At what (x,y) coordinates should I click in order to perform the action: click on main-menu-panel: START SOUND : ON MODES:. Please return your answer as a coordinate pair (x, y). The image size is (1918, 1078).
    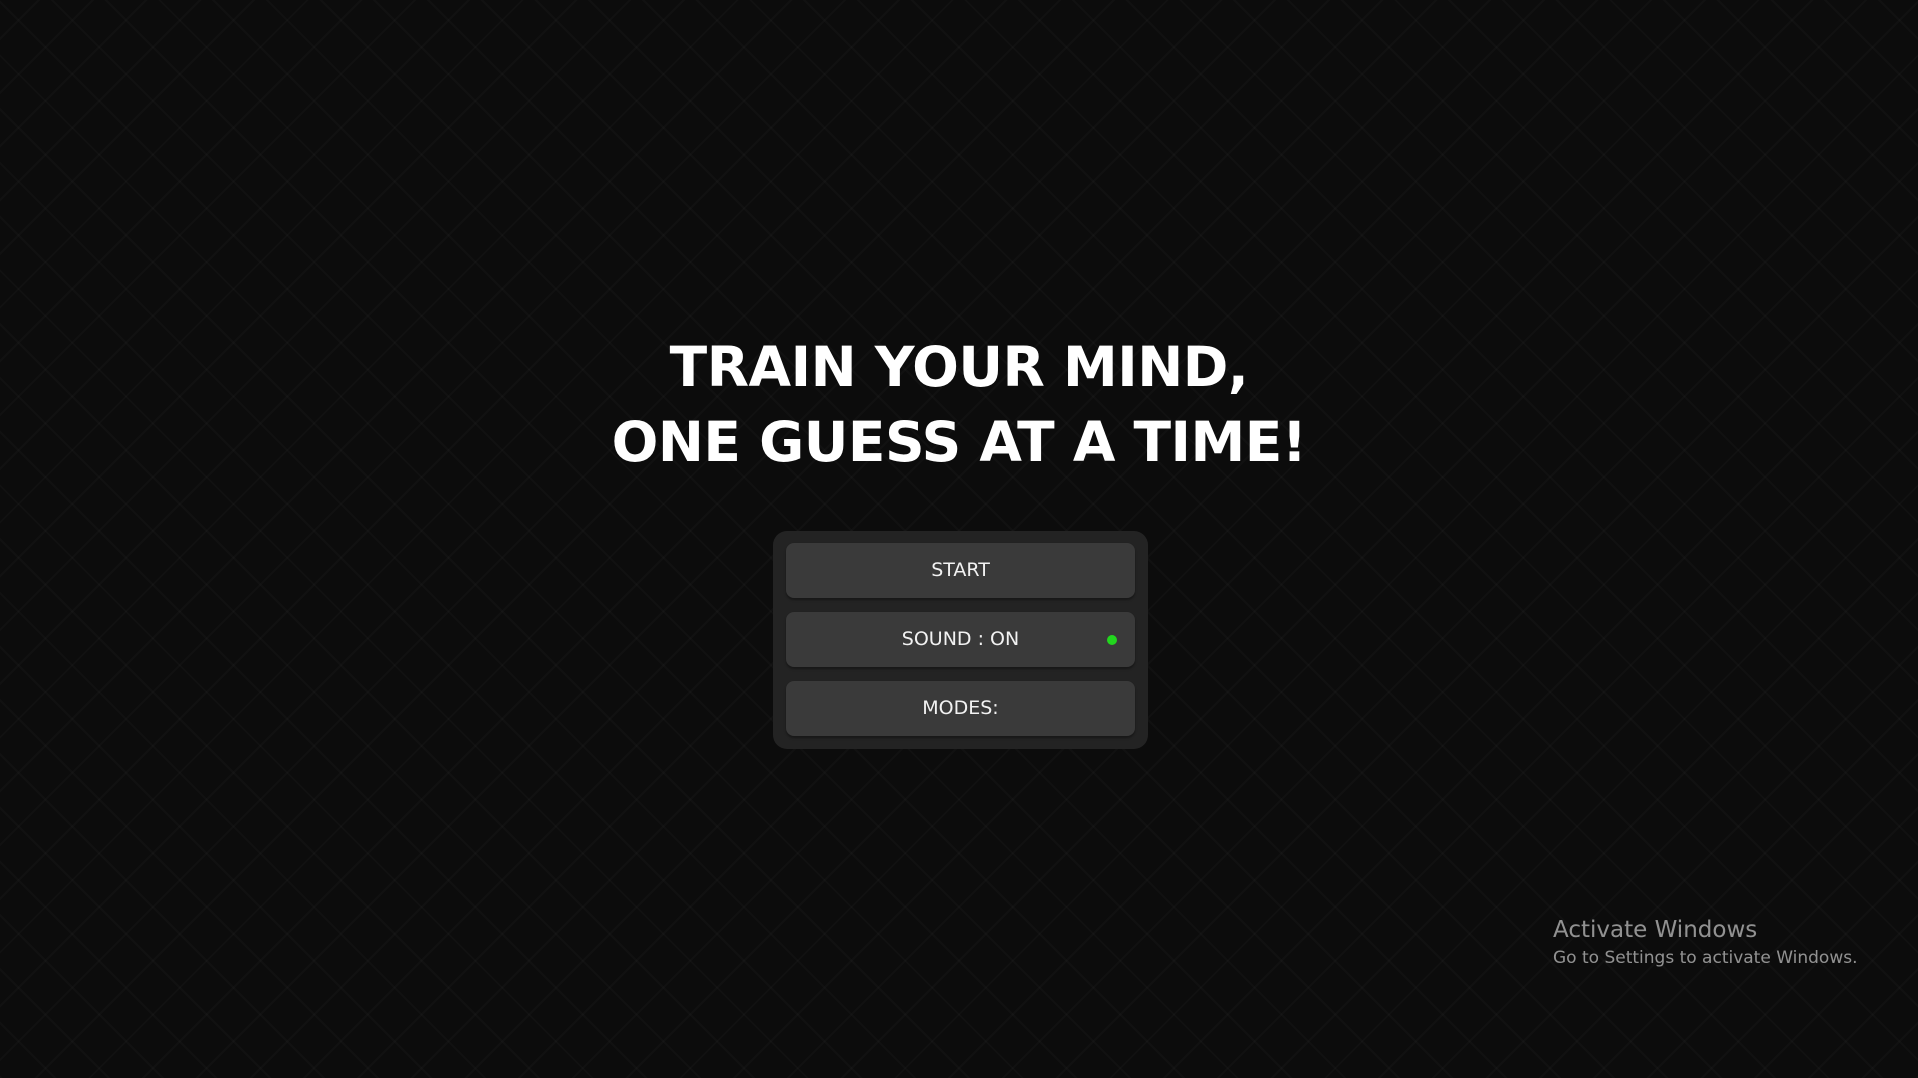
    Looking at the image, I should click on (960, 640).